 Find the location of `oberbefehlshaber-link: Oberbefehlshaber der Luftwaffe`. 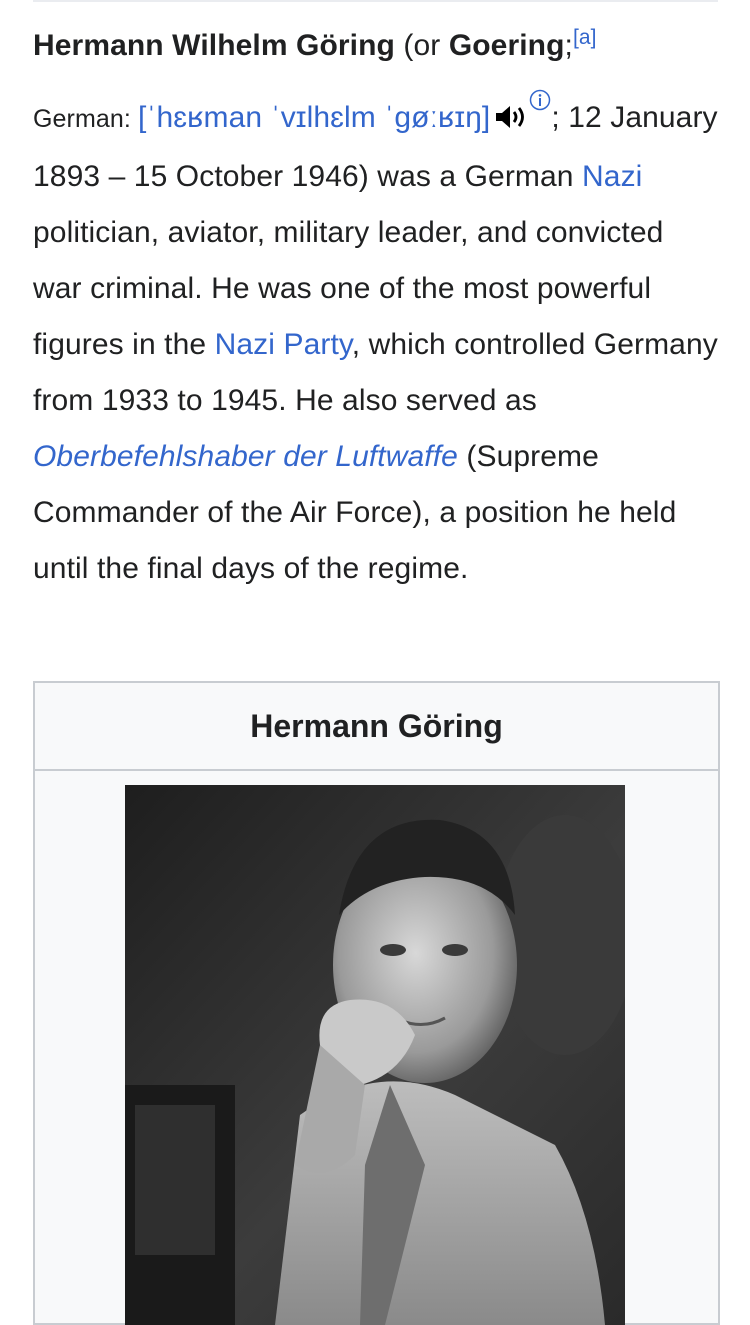

oberbefehlshaber-link: Oberbefehlshaber der Luftwaffe is located at coordinates (245, 456).